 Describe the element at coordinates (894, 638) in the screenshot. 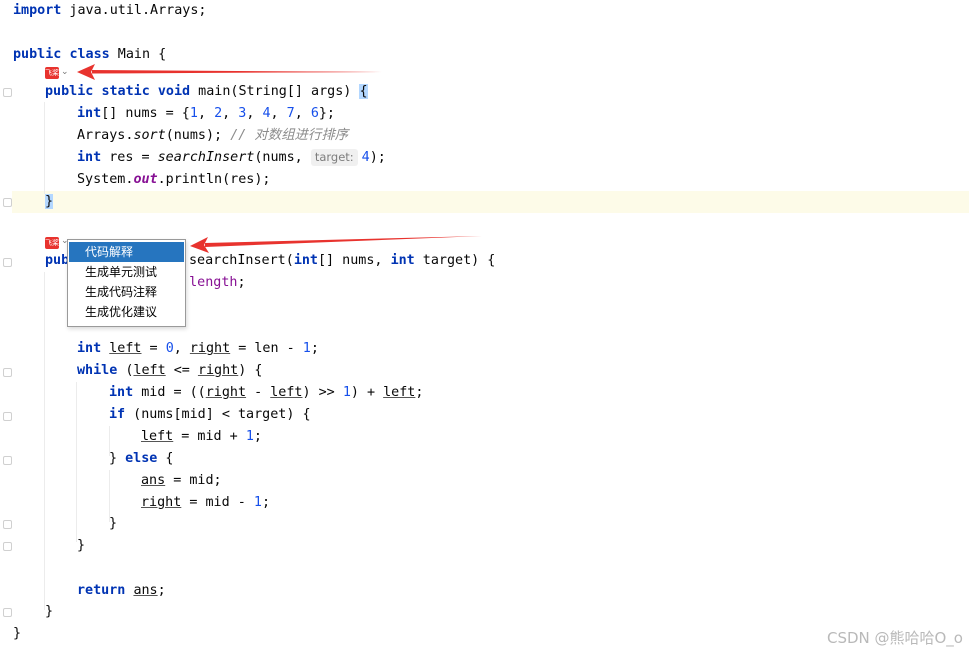

I see `watermark: CSDN @熊哈哈O_o` at that location.